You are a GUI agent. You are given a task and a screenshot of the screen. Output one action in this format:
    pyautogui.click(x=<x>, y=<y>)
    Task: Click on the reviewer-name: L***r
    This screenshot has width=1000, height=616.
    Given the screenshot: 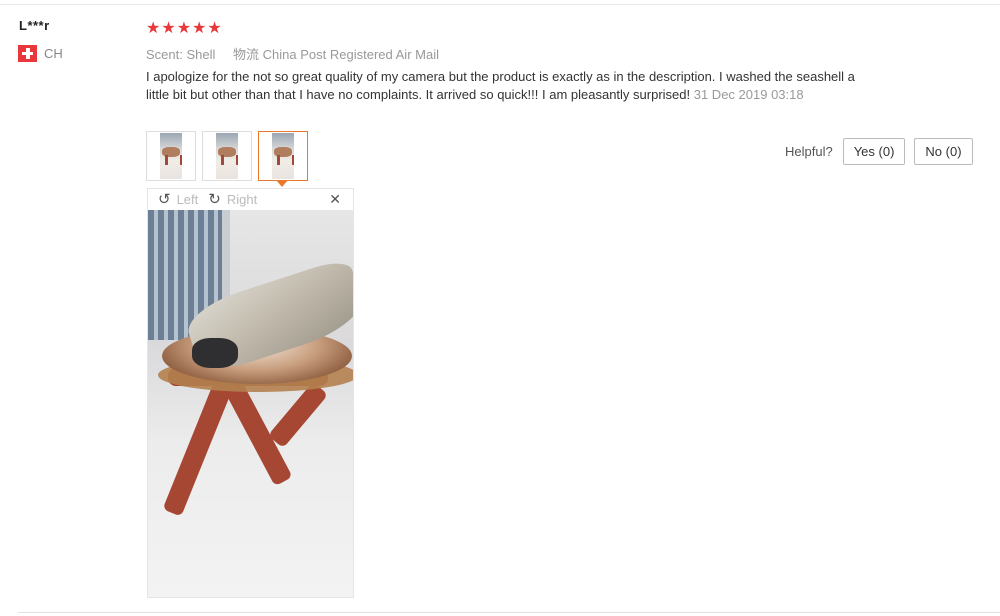 What is the action you would take?
    pyautogui.click(x=34, y=25)
    